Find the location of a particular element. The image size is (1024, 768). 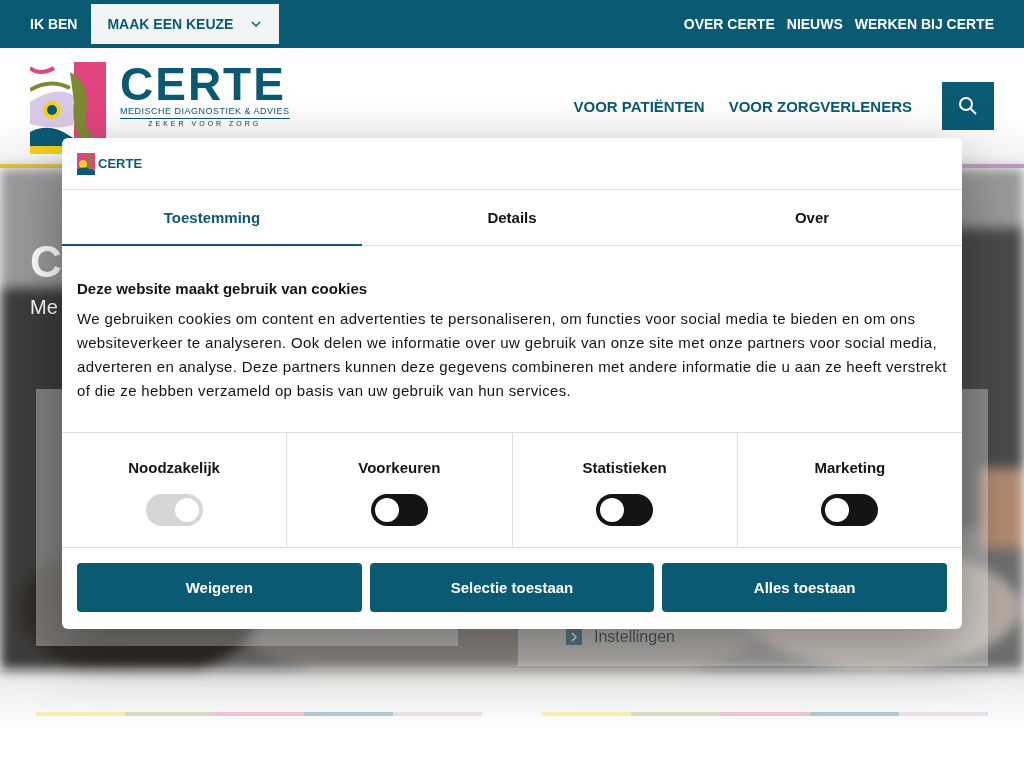

consent-button: Alles toestaan is located at coordinates (804, 587).